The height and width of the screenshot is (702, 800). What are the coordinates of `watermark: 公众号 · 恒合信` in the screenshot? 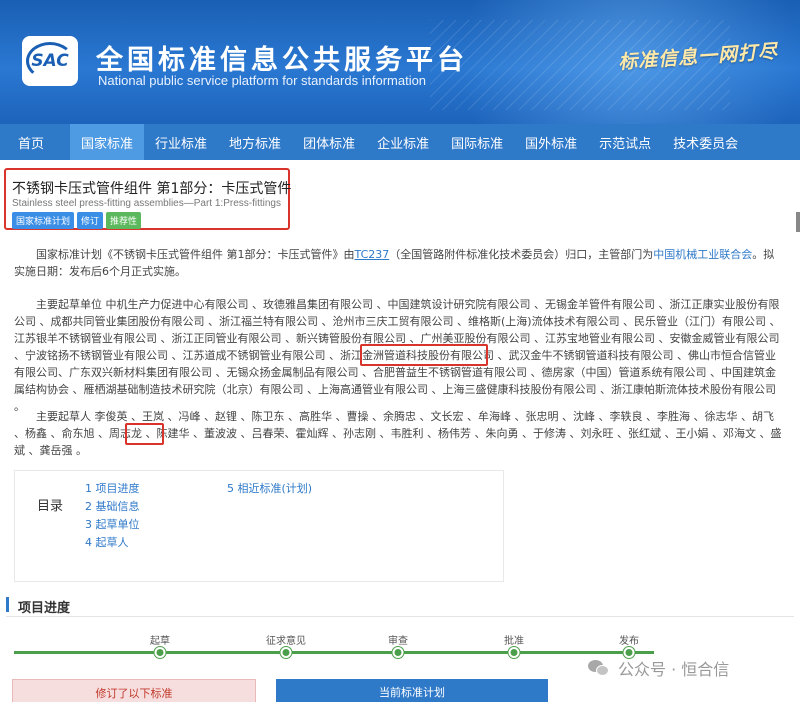 It's located at (658, 668).